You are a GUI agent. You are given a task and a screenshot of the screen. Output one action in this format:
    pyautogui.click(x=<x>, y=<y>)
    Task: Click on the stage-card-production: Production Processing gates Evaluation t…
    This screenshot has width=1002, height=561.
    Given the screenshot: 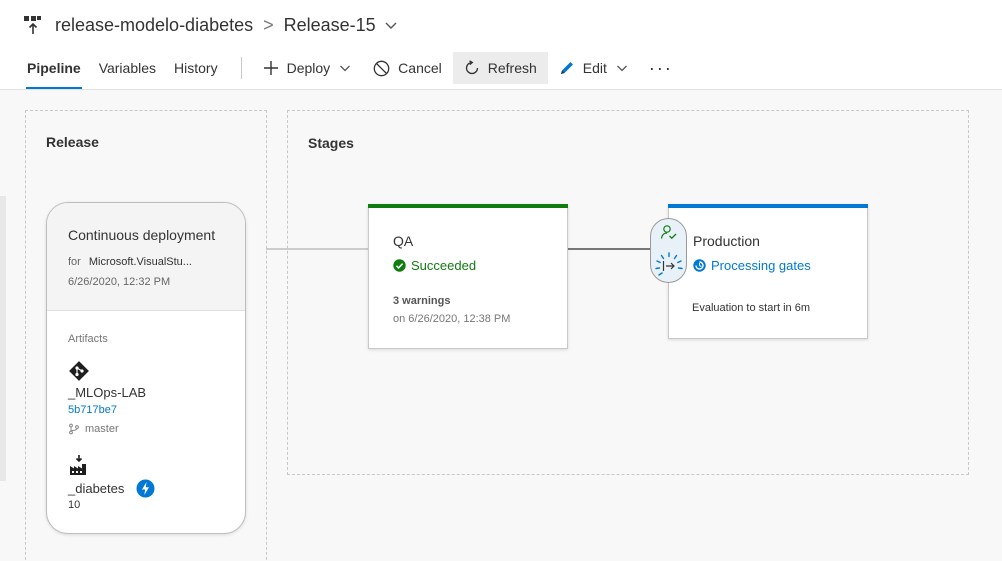 What is the action you would take?
    pyautogui.click(x=768, y=271)
    